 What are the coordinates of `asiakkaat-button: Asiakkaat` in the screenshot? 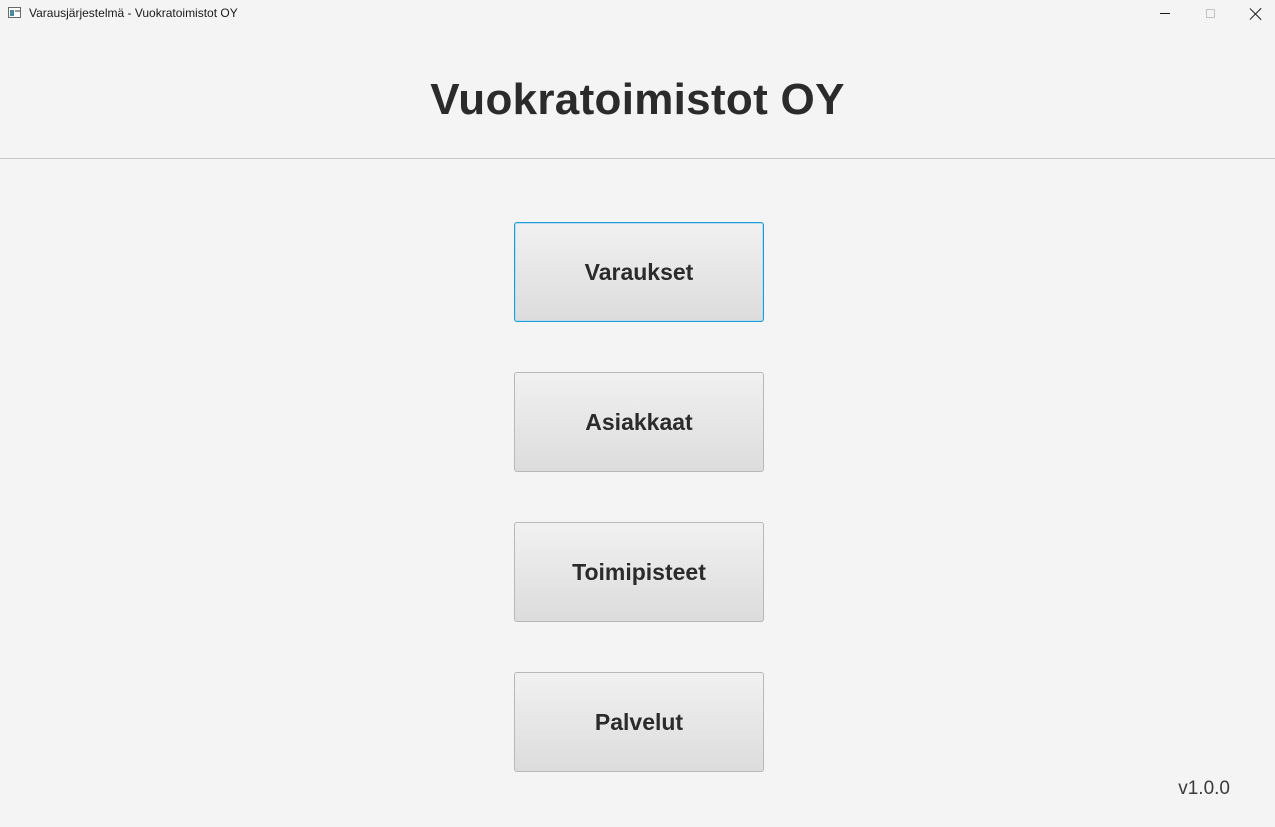 It's located at (639, 422).